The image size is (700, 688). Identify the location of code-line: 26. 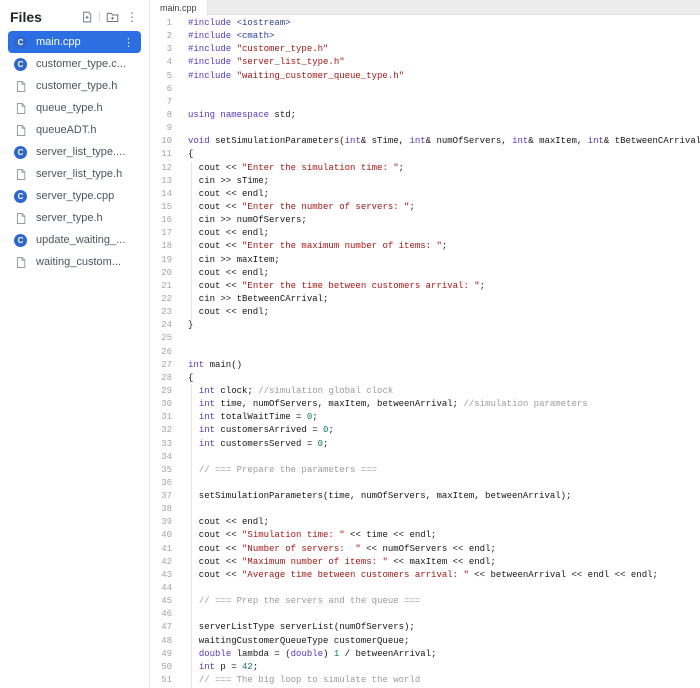
(425, 352).